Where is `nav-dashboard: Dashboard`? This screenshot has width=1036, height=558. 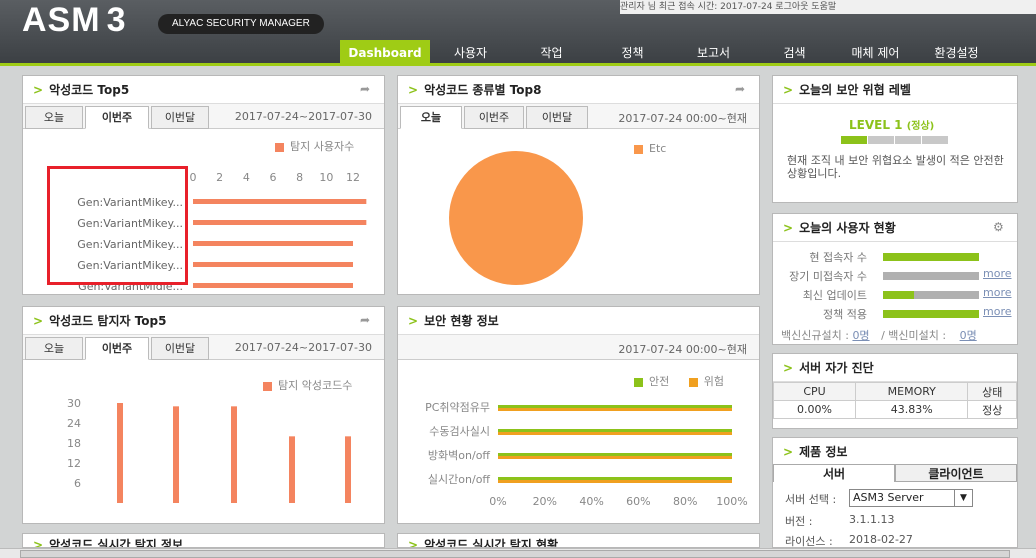
nav-dashboard: Dashboard is located at coordinates (385, 53).